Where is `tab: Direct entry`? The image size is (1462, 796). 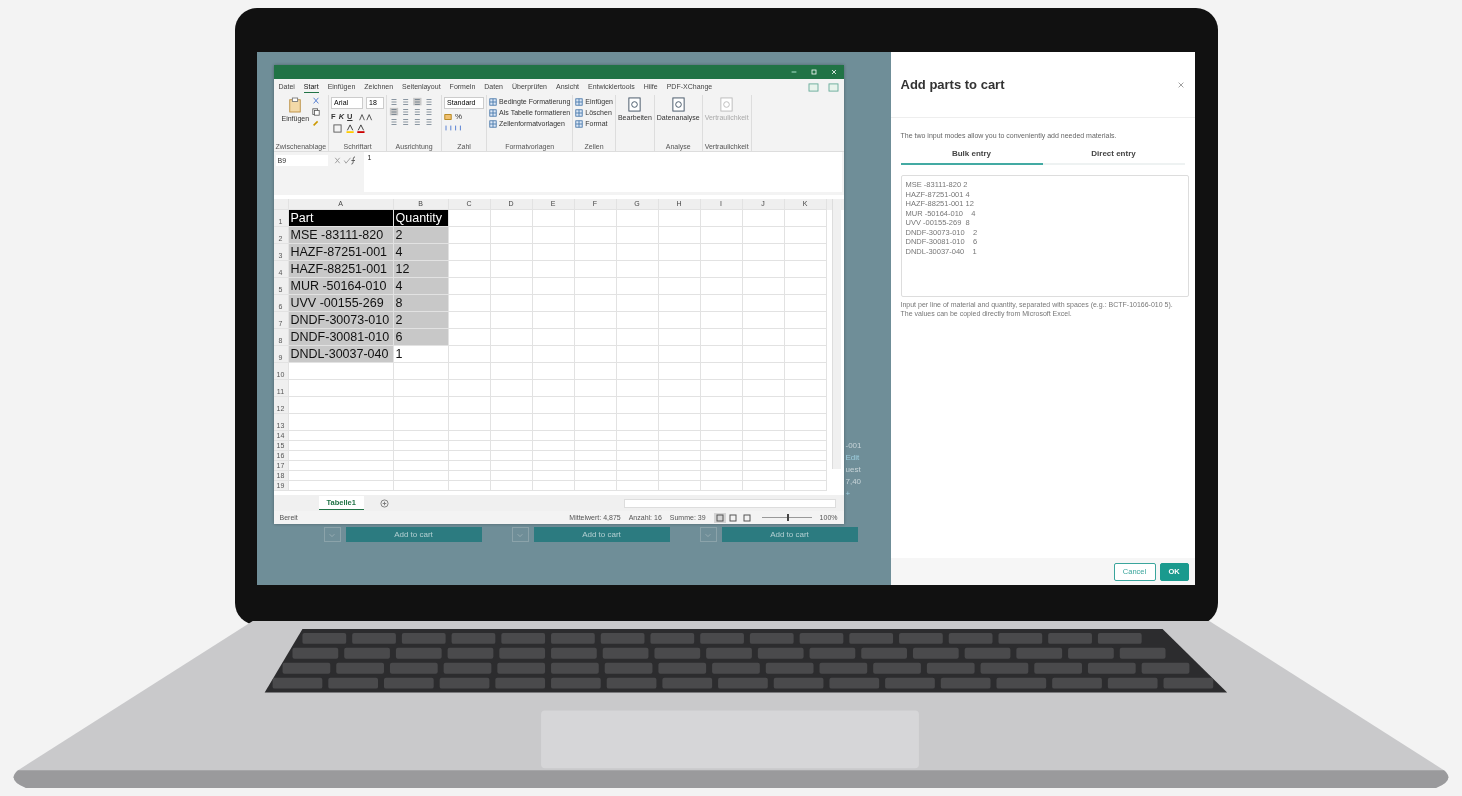 tab: Direct entry is located at coordinates (1113, 155).